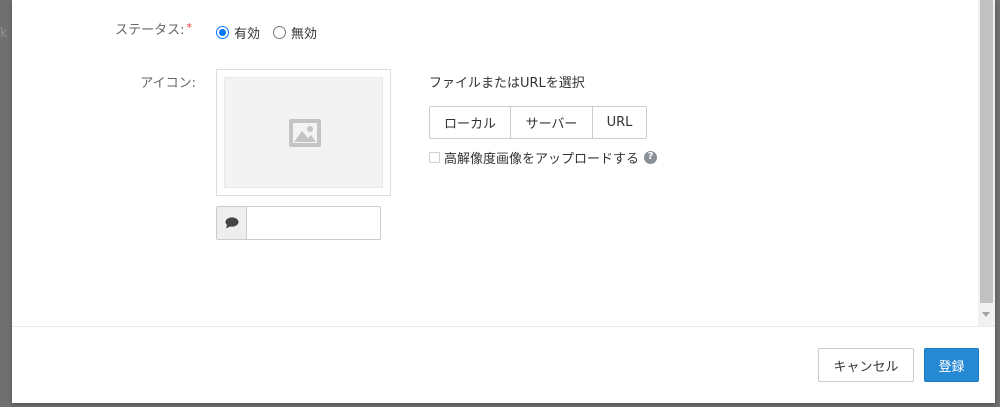  What do you see at coordinates (280, 32) in the screenshot?
I see `status-radio-disabled` at bounding box center [280, 32].